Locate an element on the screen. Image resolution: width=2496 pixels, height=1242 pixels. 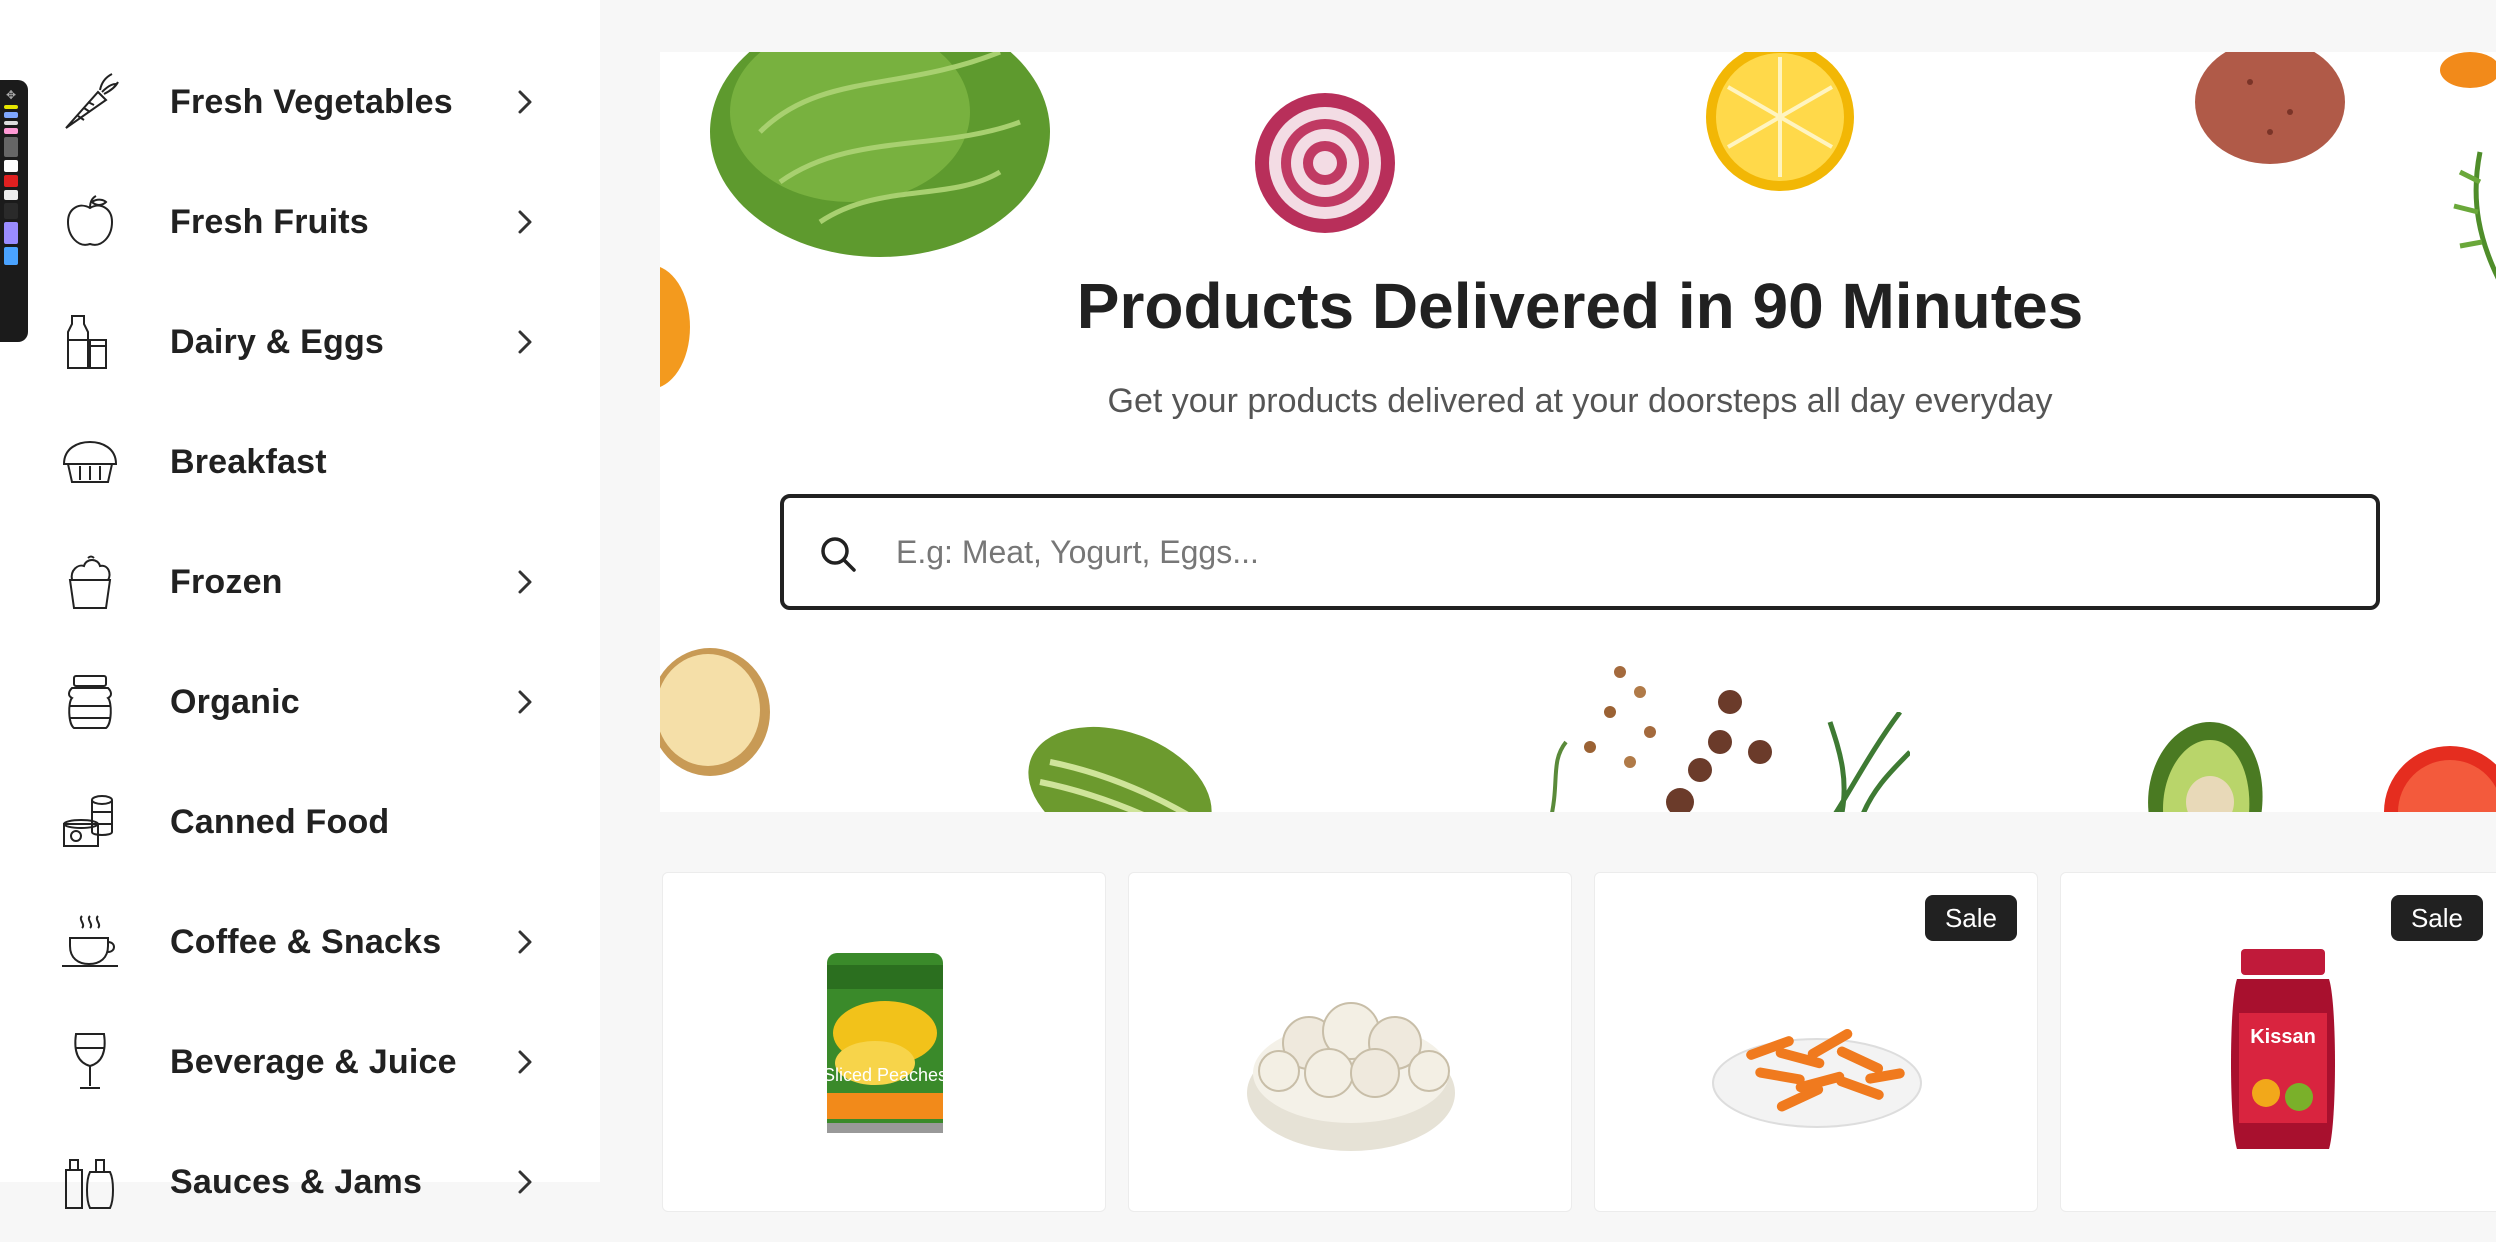
sidebar-item-label: Coffee & Snacks is located at coordinates (306, 941).